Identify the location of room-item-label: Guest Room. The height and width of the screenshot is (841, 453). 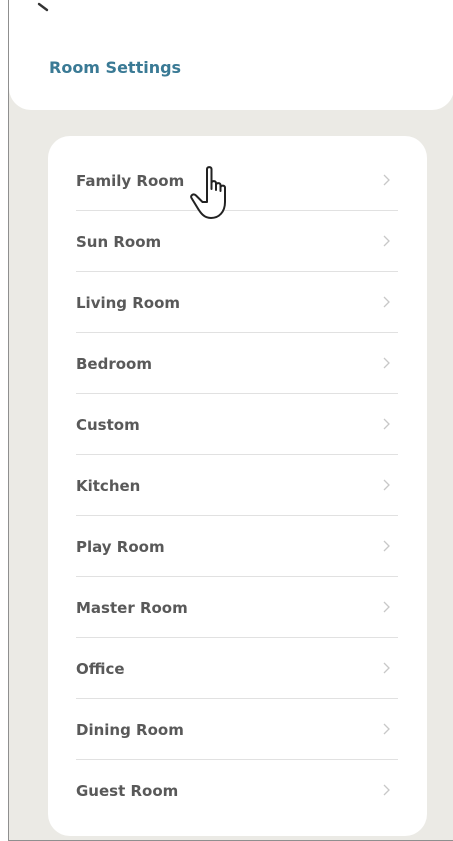
(127, 791).